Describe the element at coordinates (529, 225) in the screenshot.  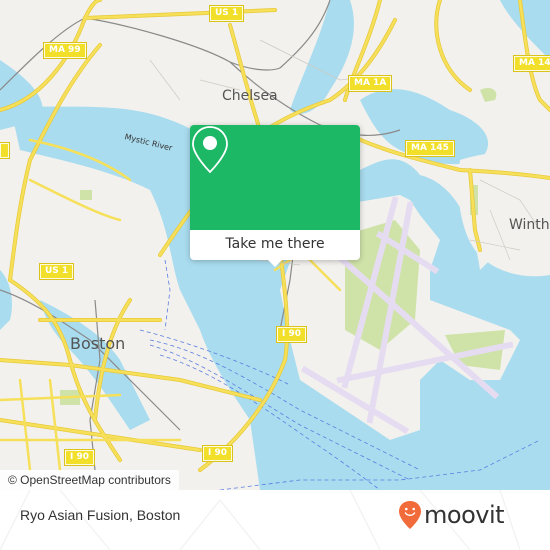
I see `place-label-winthrop: Winthr` at that location.